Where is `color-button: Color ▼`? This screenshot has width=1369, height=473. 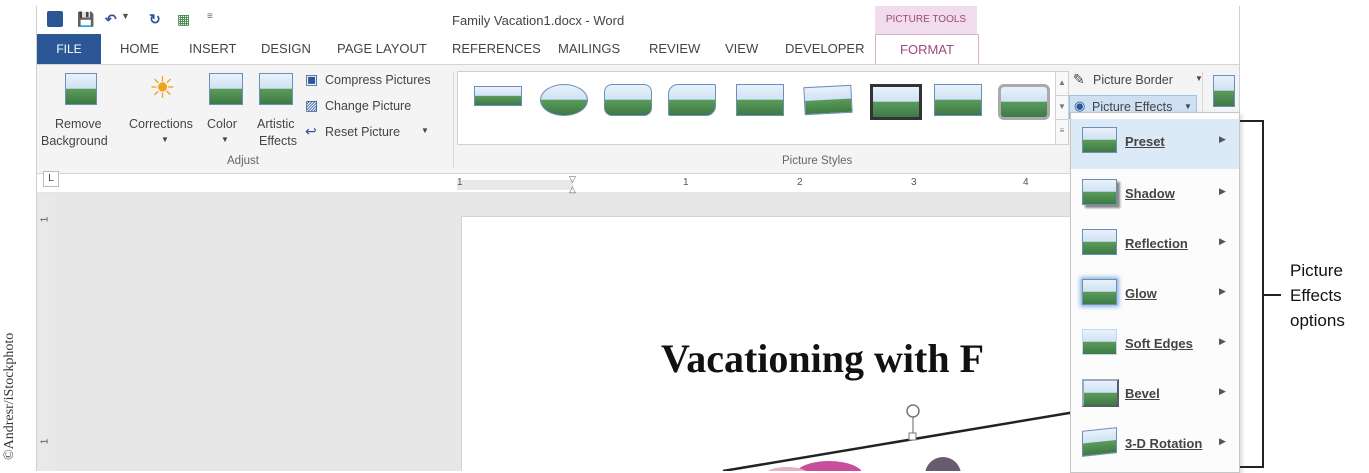
color-button: Color ▼ is located at coordinates (225, 111).